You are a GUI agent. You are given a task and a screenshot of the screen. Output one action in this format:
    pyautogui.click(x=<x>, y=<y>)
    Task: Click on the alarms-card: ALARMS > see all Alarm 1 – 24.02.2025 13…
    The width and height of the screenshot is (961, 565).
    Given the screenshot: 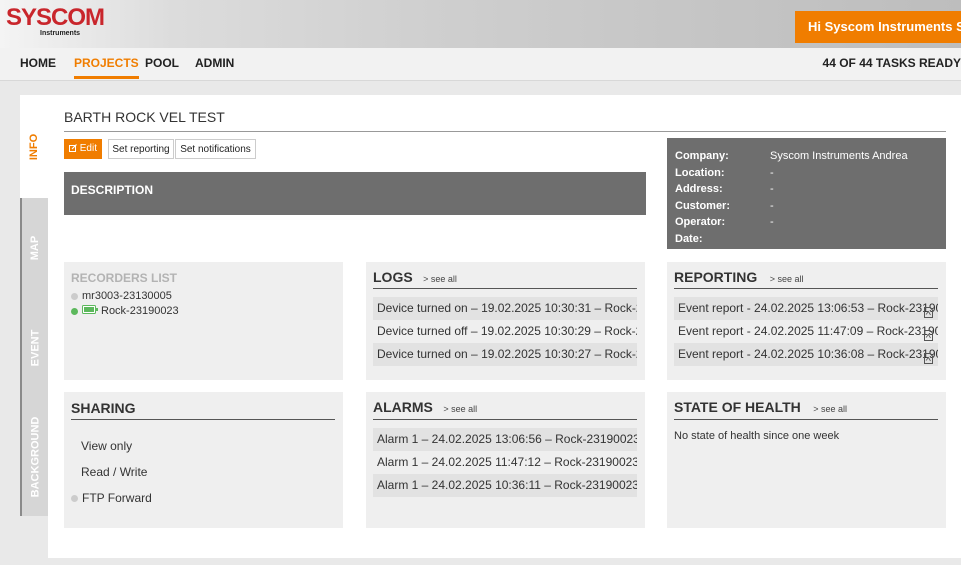 What is the action you would take?
    pyautogui.click(x=505, y=460)
    